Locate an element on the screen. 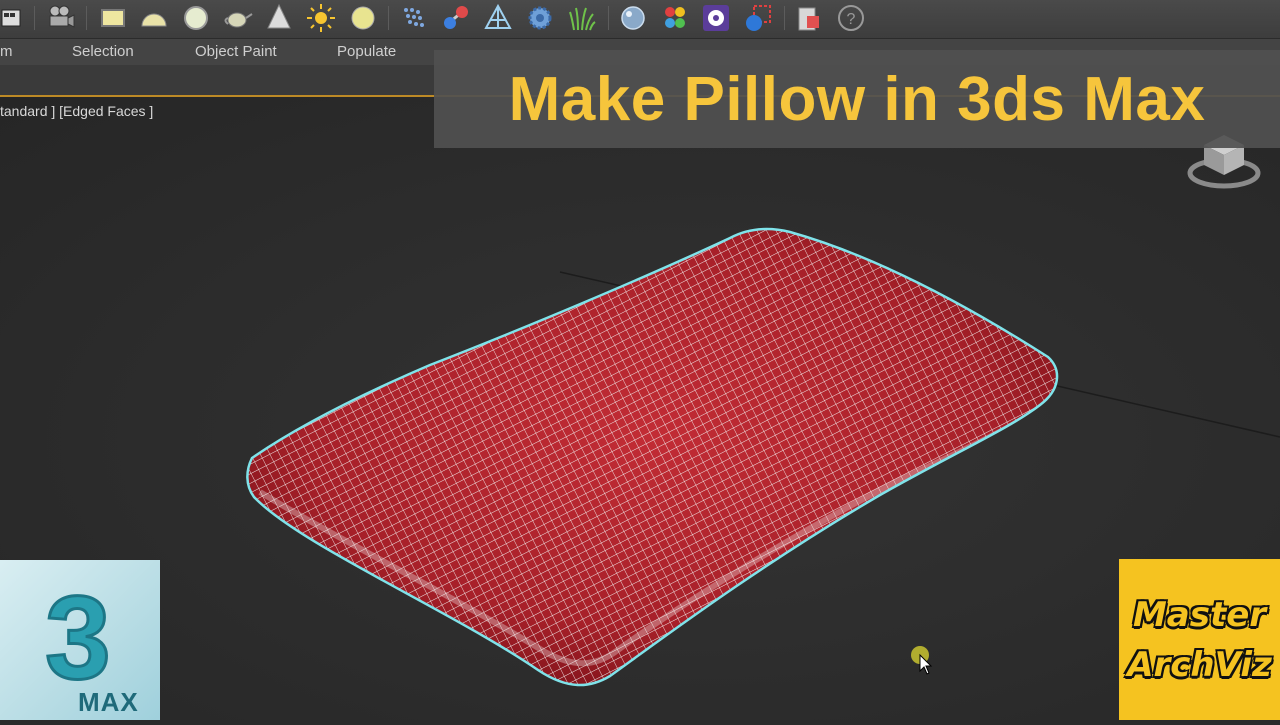 The width and height of the screenshot is (1280, 725). cone-icon is located at coordinates (279, 18).